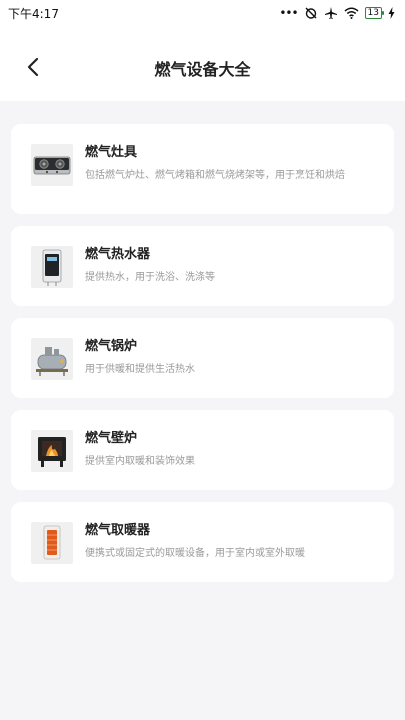  Describe the element at coordinates (33, 13) in the screenshot. I see `status-time: 下午4:17` at that location.